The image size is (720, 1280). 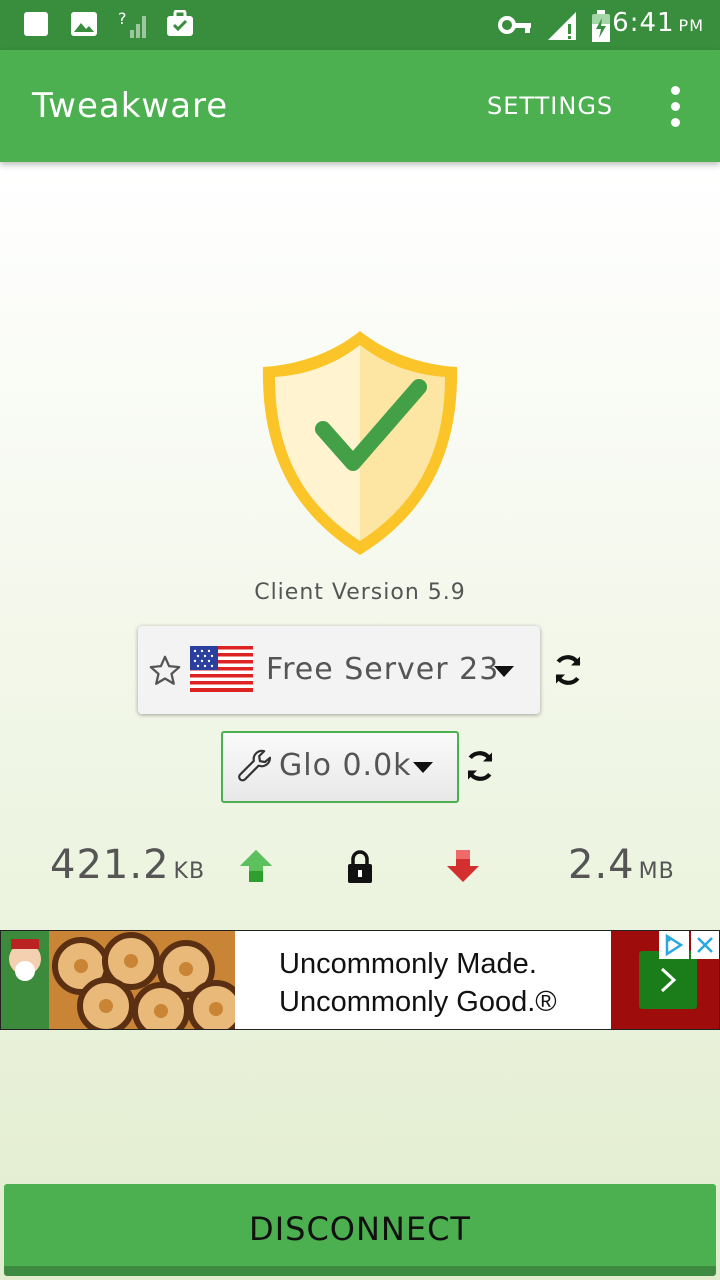 What do you see at coordinates (418, 983) in the screenshot?
I see `ad-text: Uncommonly Made. Uncommonly Good.®` at bounding box center [418, 983].